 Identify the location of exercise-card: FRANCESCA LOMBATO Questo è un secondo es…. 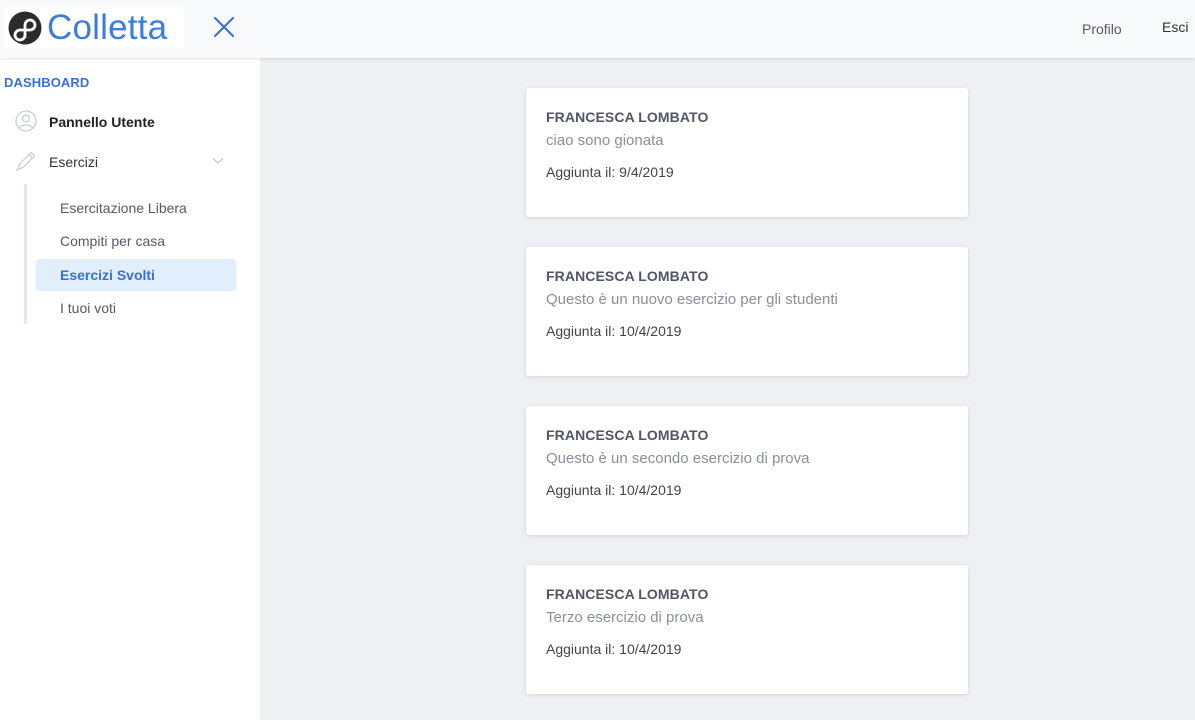
(747, 470).